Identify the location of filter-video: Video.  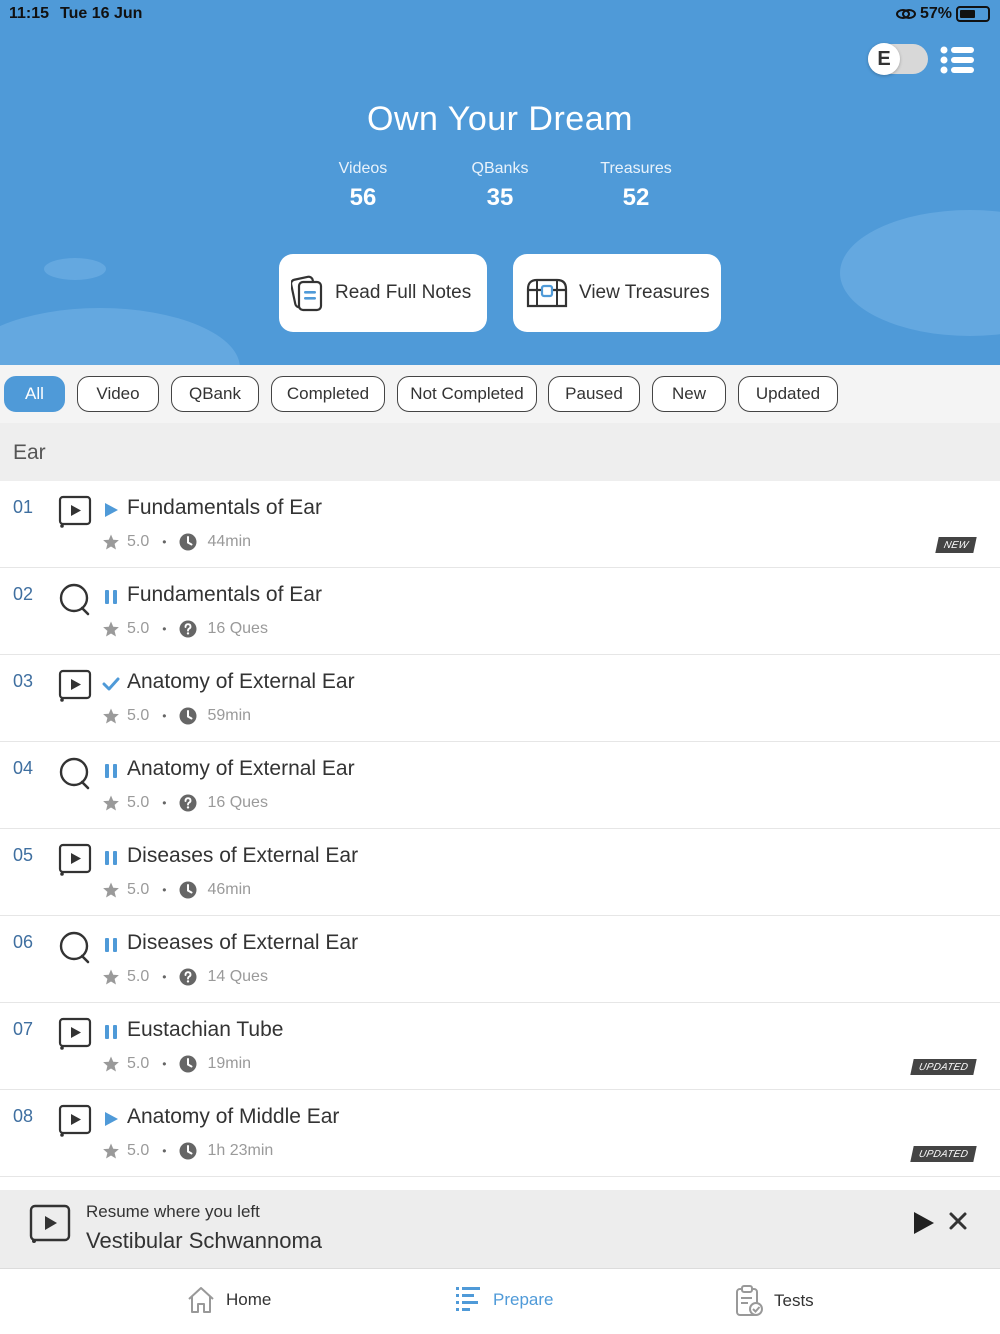
(118, 394).